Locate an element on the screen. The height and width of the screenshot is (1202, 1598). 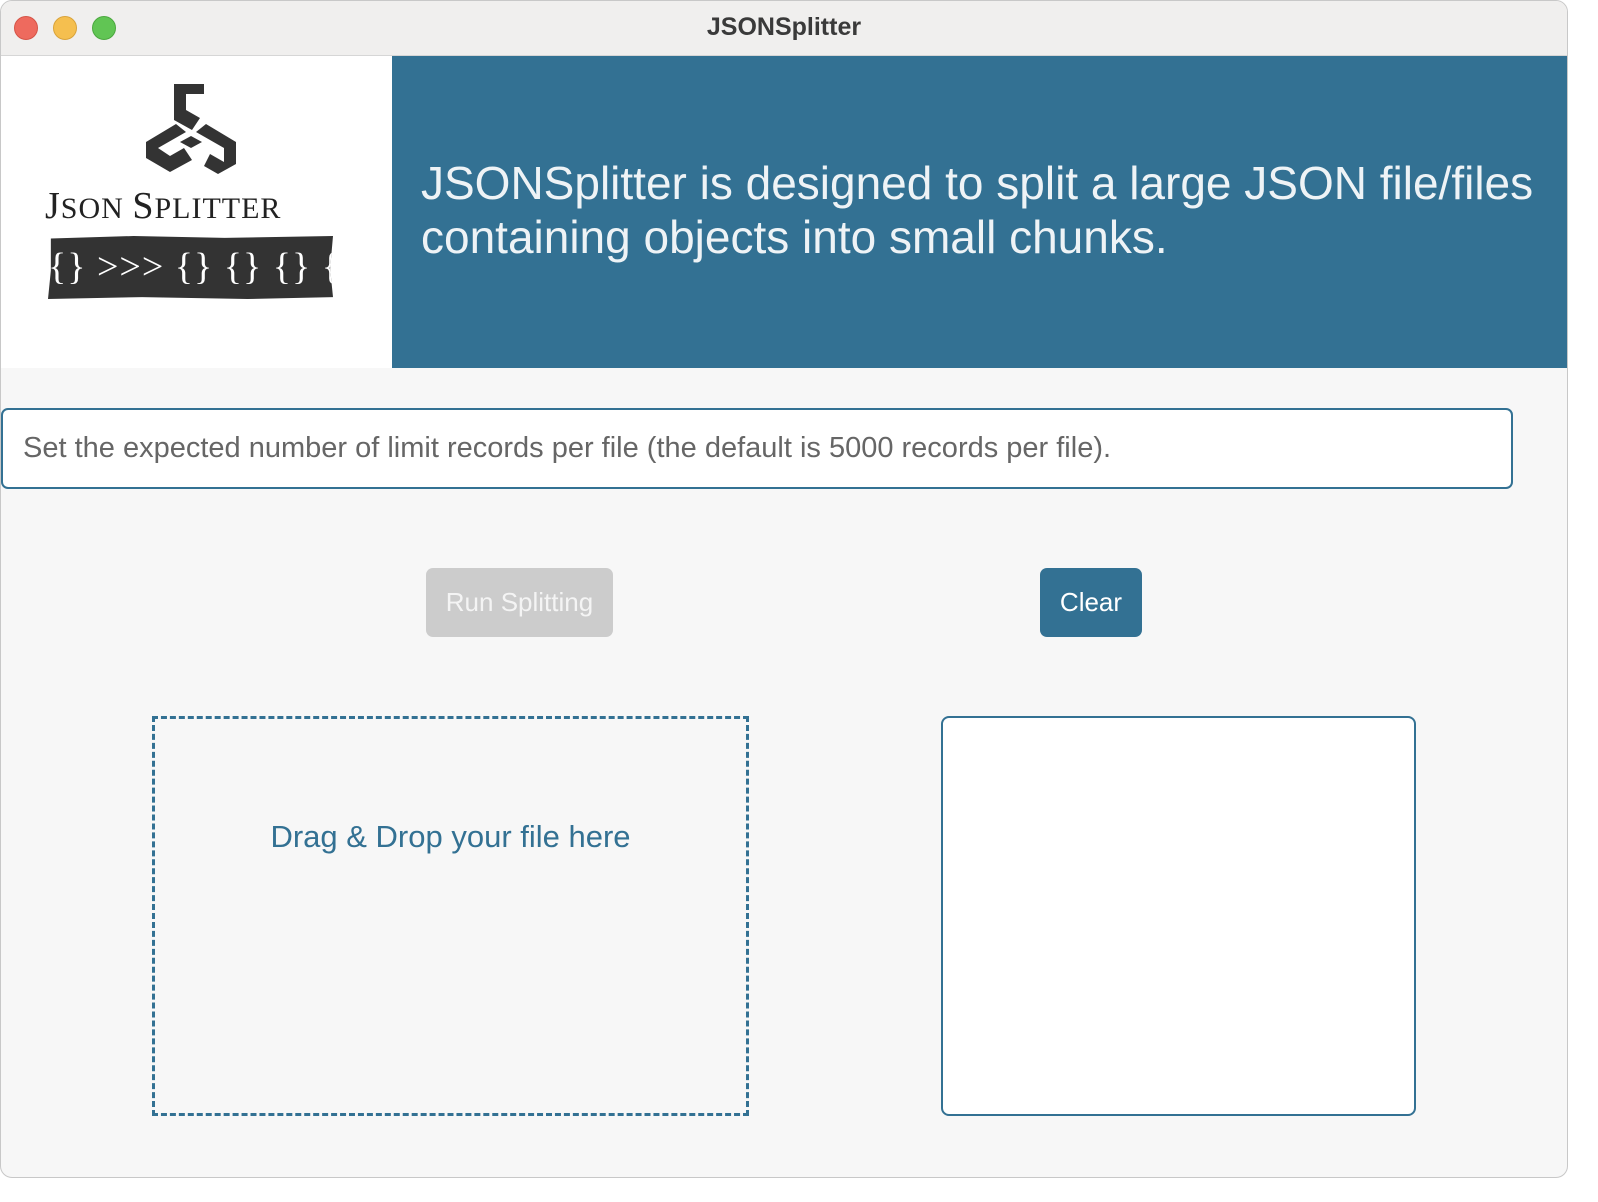
limit-records-input is located at coordinates (757, 448).